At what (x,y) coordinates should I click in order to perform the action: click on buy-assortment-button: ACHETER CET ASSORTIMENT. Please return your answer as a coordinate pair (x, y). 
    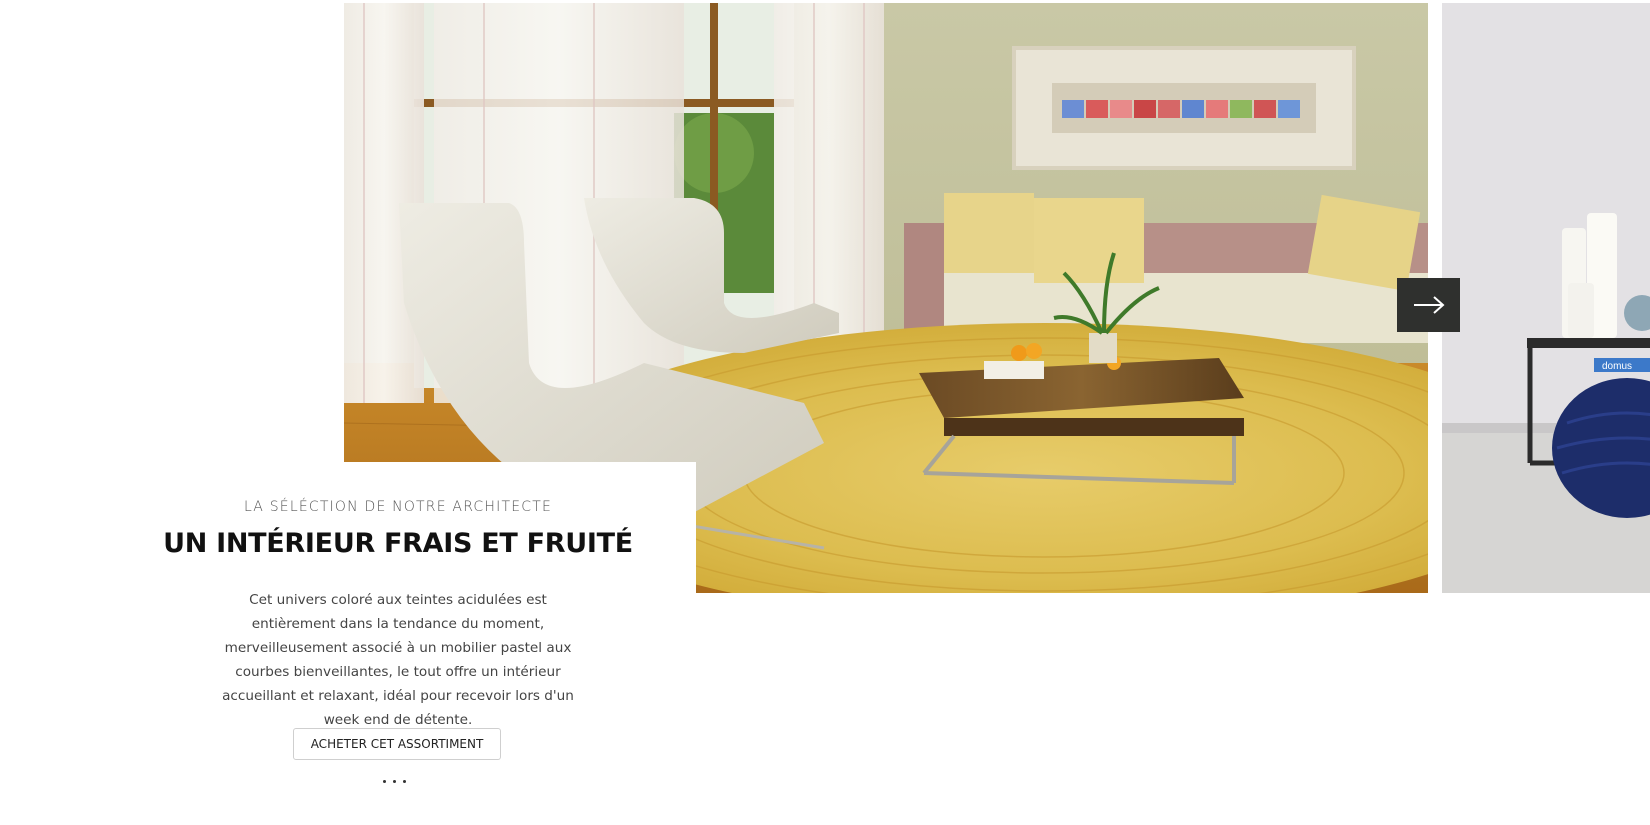
    Looking at the image, I should click on (397, 744).